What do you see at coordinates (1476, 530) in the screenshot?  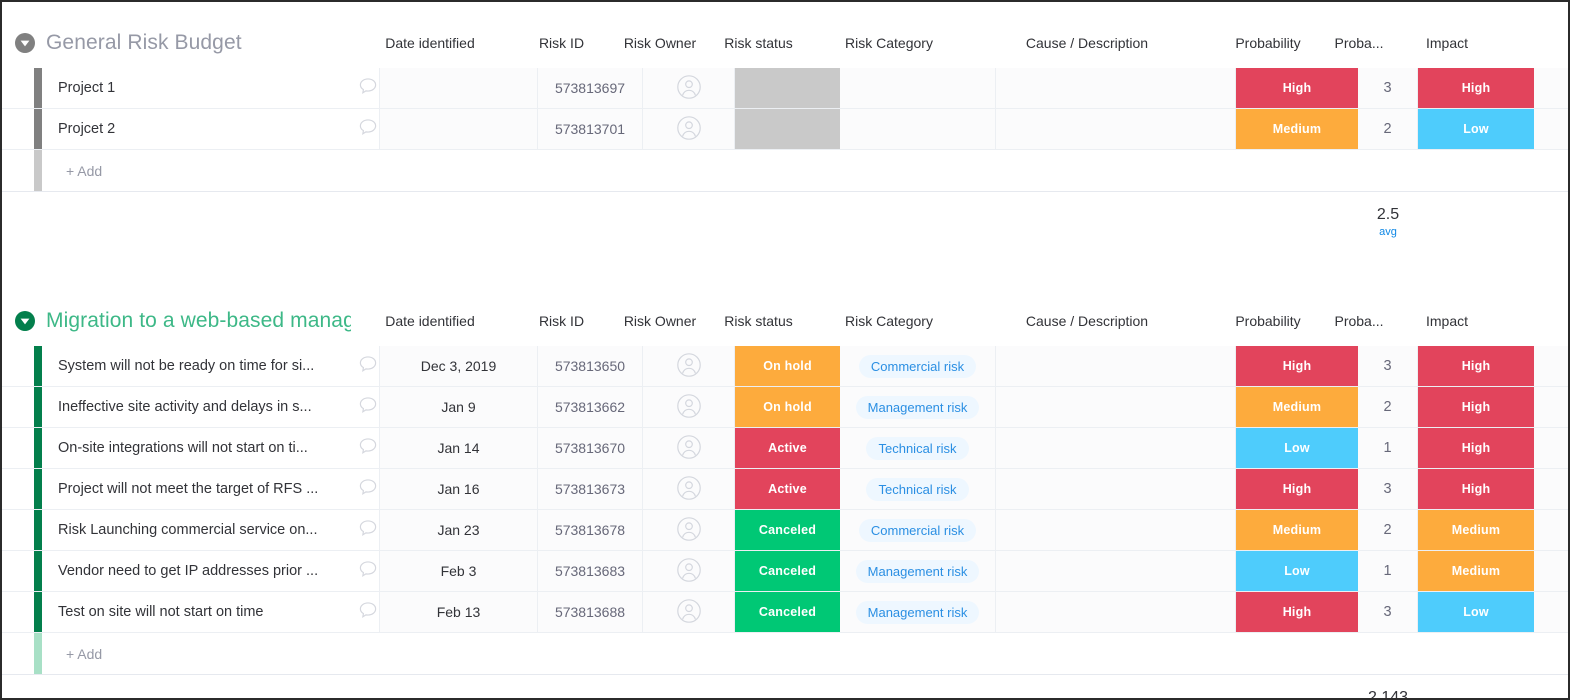 I see `cell-impact: Medium` at bounding box center [1476, 530].